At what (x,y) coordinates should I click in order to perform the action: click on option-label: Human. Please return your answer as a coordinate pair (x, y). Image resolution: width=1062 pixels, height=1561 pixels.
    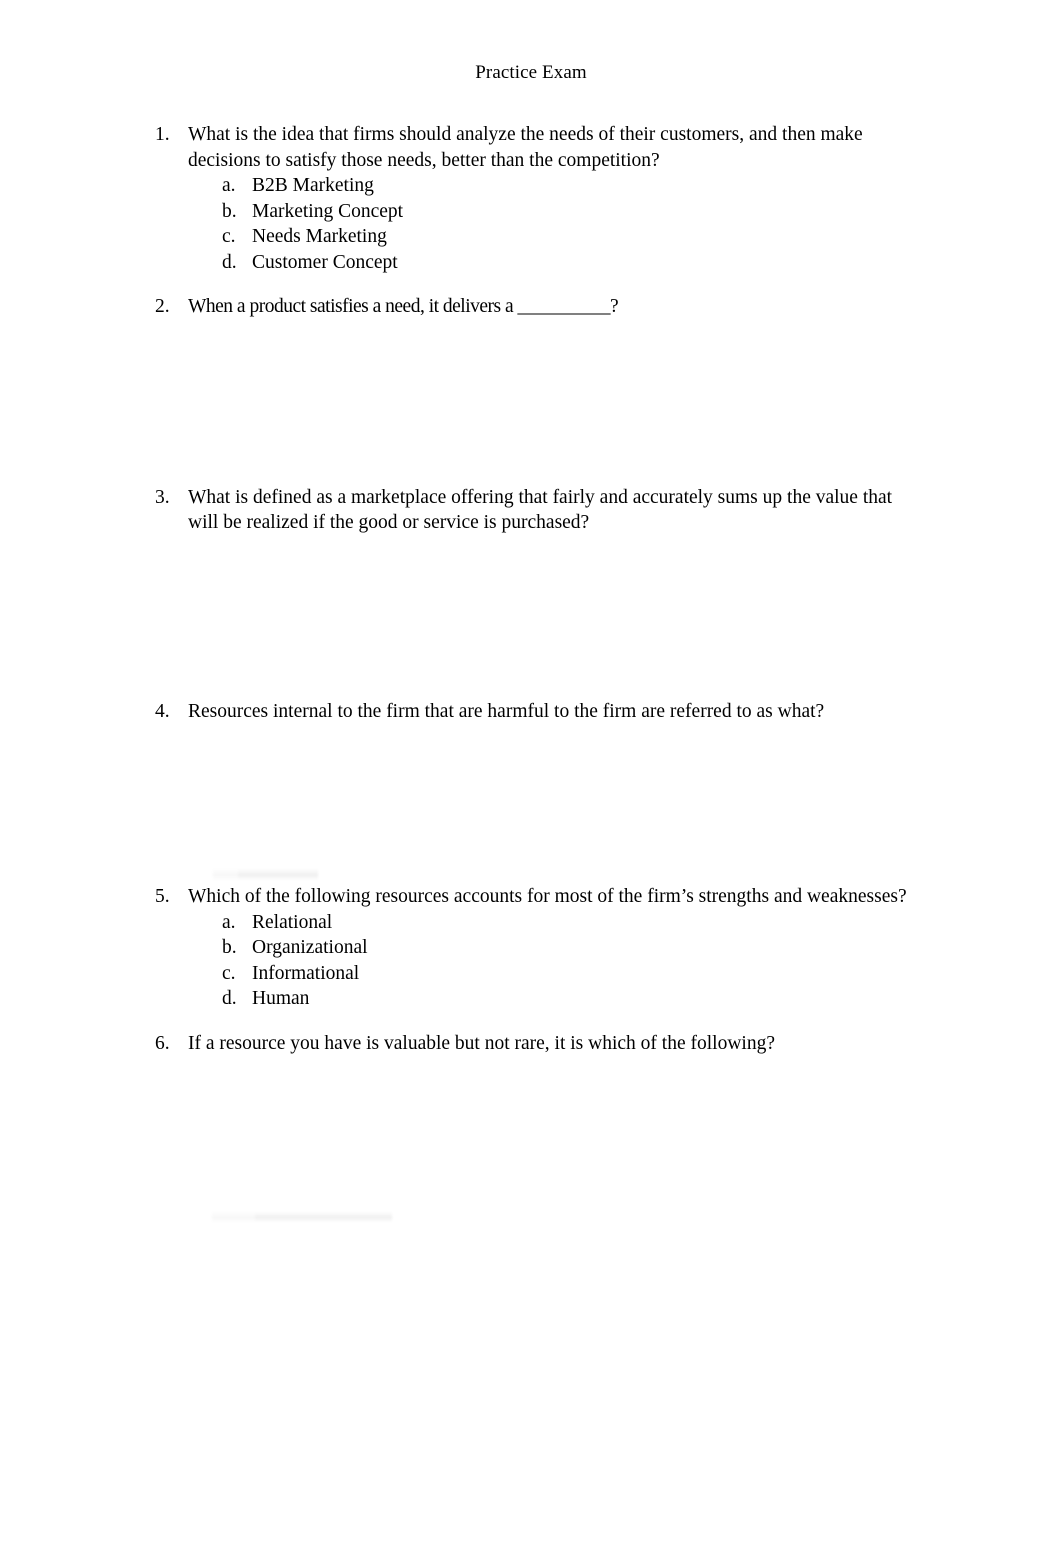
    Looking at the image, I should click on (281, 998).